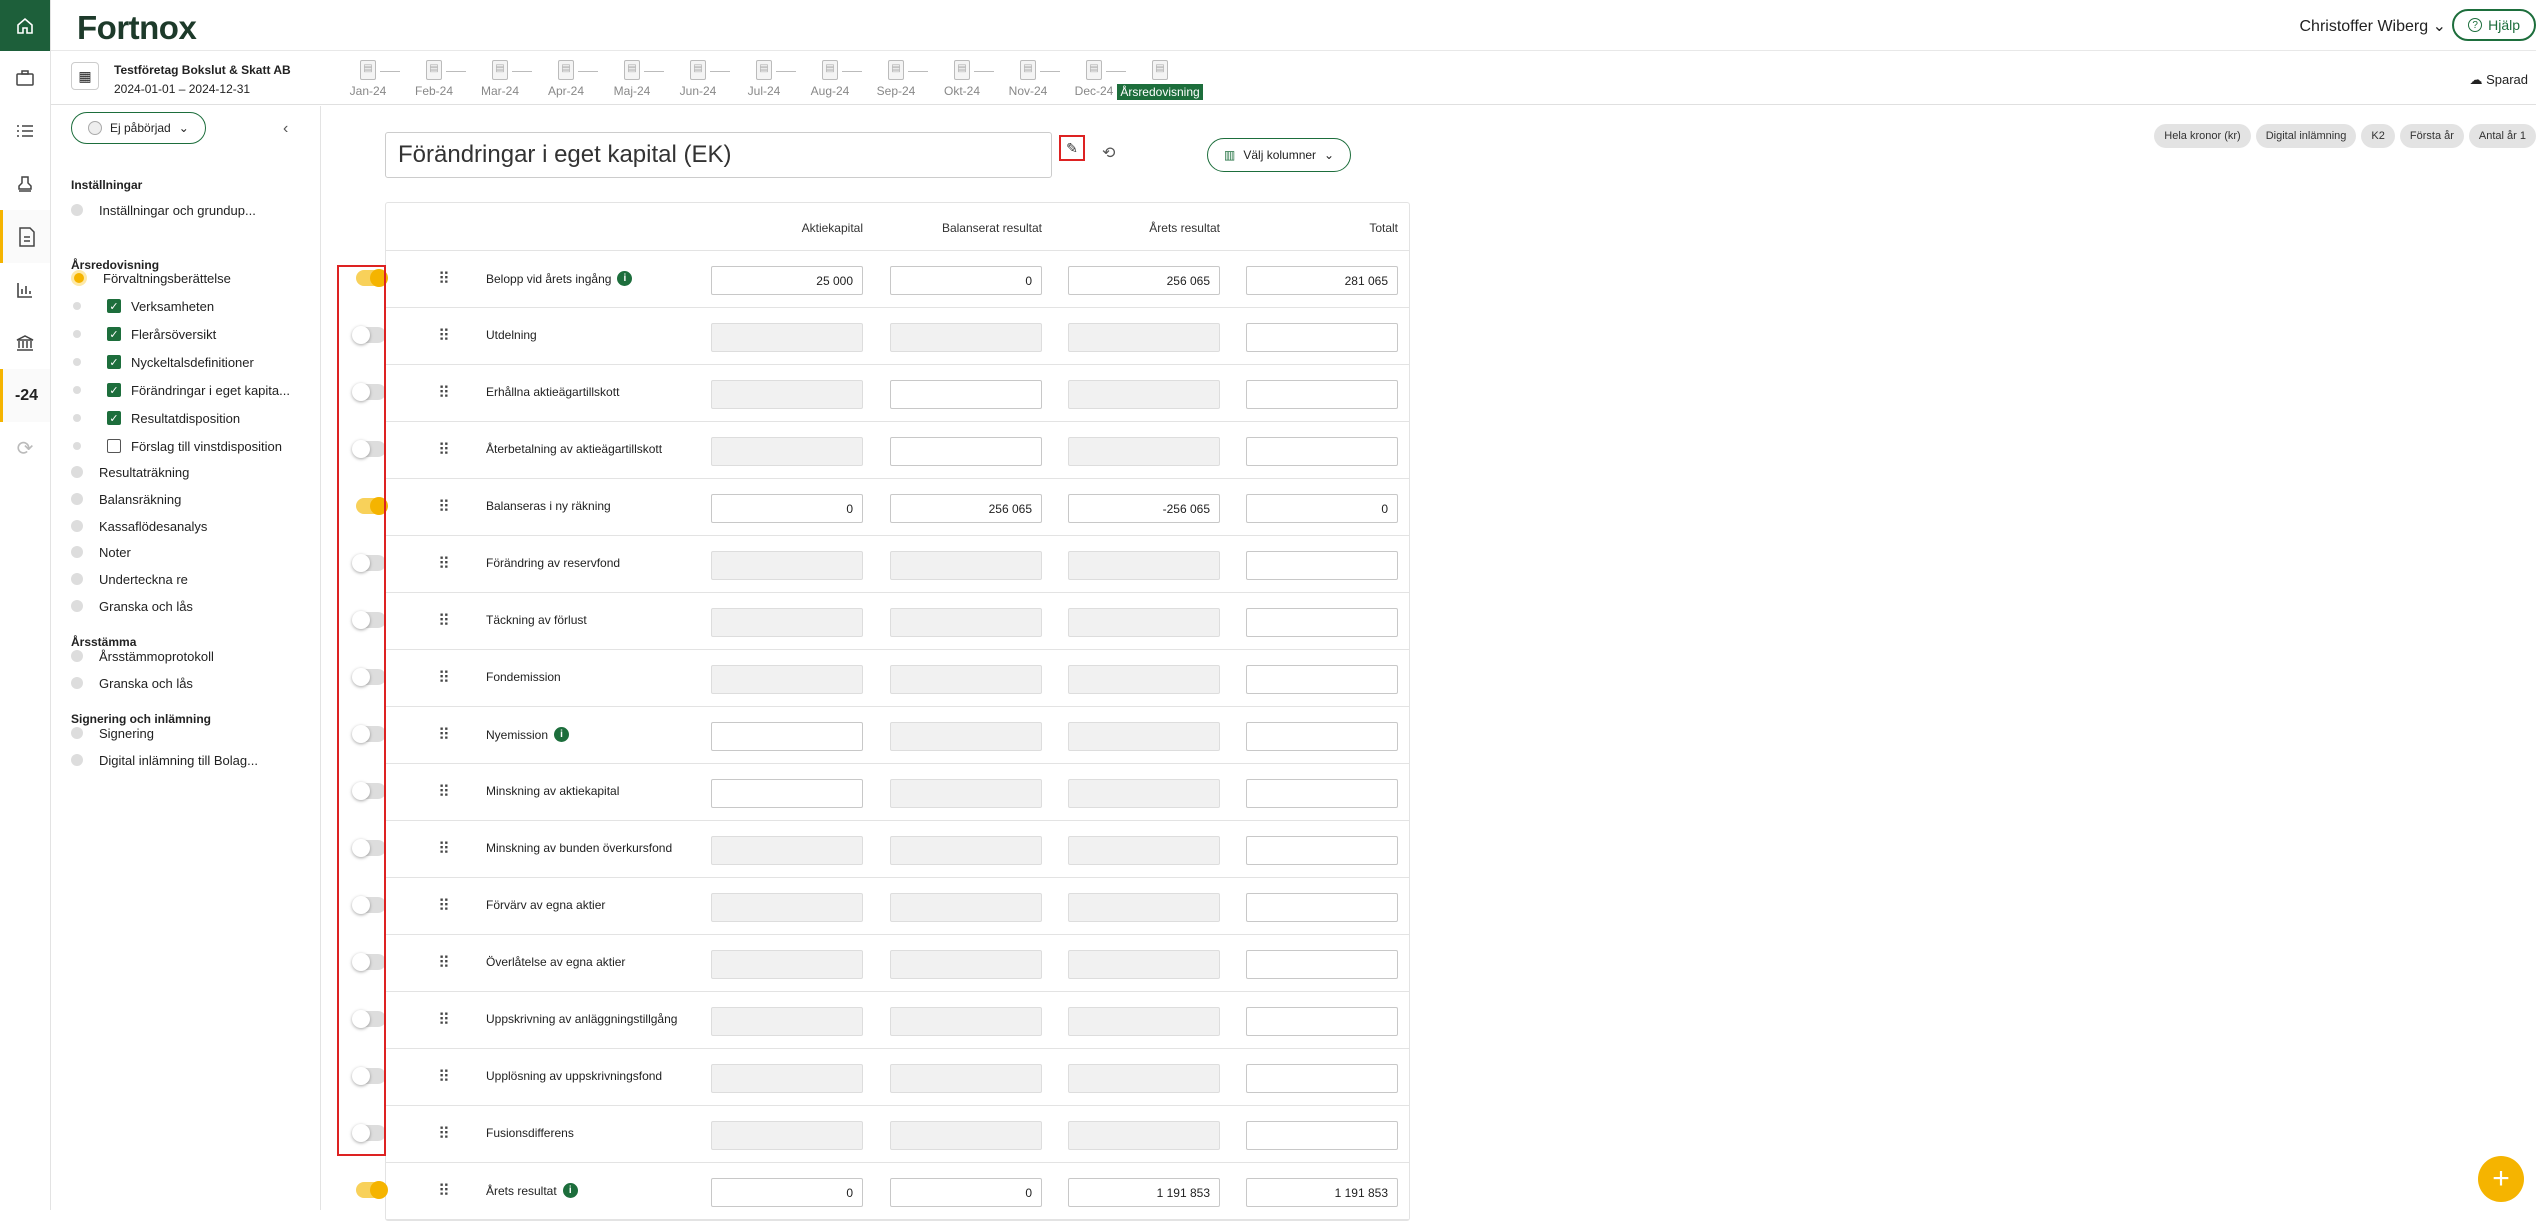 Image resolution: width=2536 pixels, height=1221 pixels. What do you see at coordinates (162, 362) in the screenshot?
I see `sidebar-item: ✓Nyckeltalsdefinitioner` at bounding box center [162, 362].